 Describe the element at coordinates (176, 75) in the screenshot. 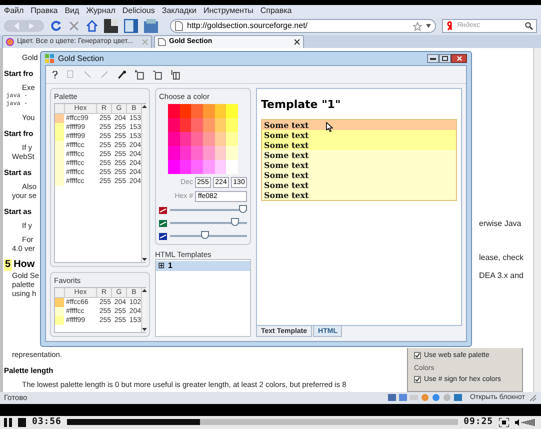

I see `columns-icon` at that location.